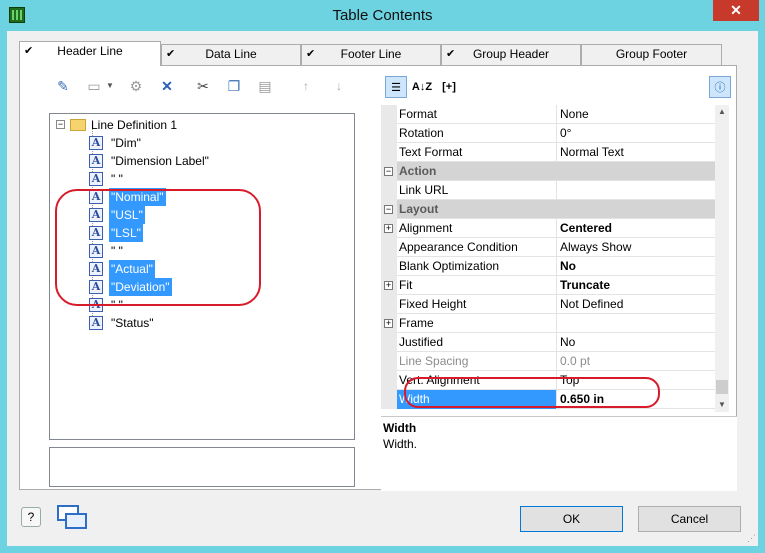 Image resolution: width=765 pixels, height=553 pixels. I want to click on property-row: Justified No, so click(548, 342).